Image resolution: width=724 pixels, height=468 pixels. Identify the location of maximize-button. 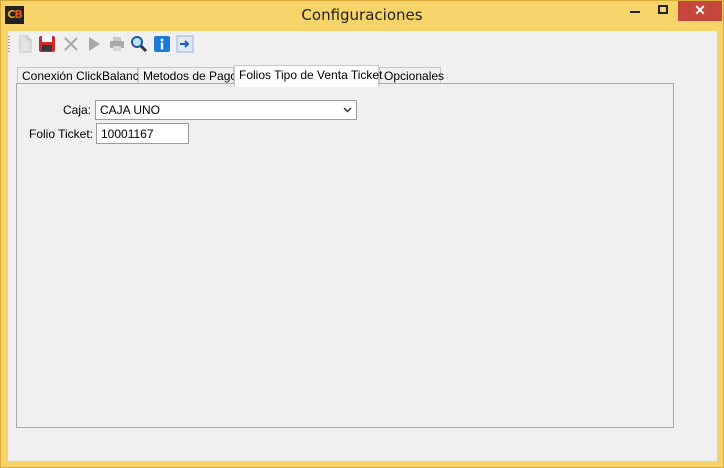
(663, 11).